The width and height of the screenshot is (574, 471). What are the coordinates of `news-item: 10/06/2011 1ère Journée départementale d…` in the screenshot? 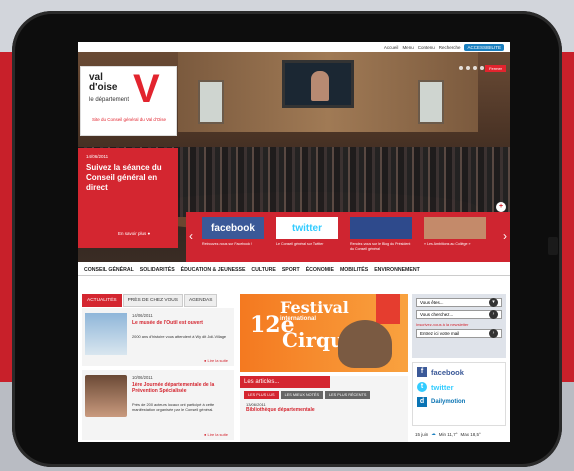 It's located at (158, 405).